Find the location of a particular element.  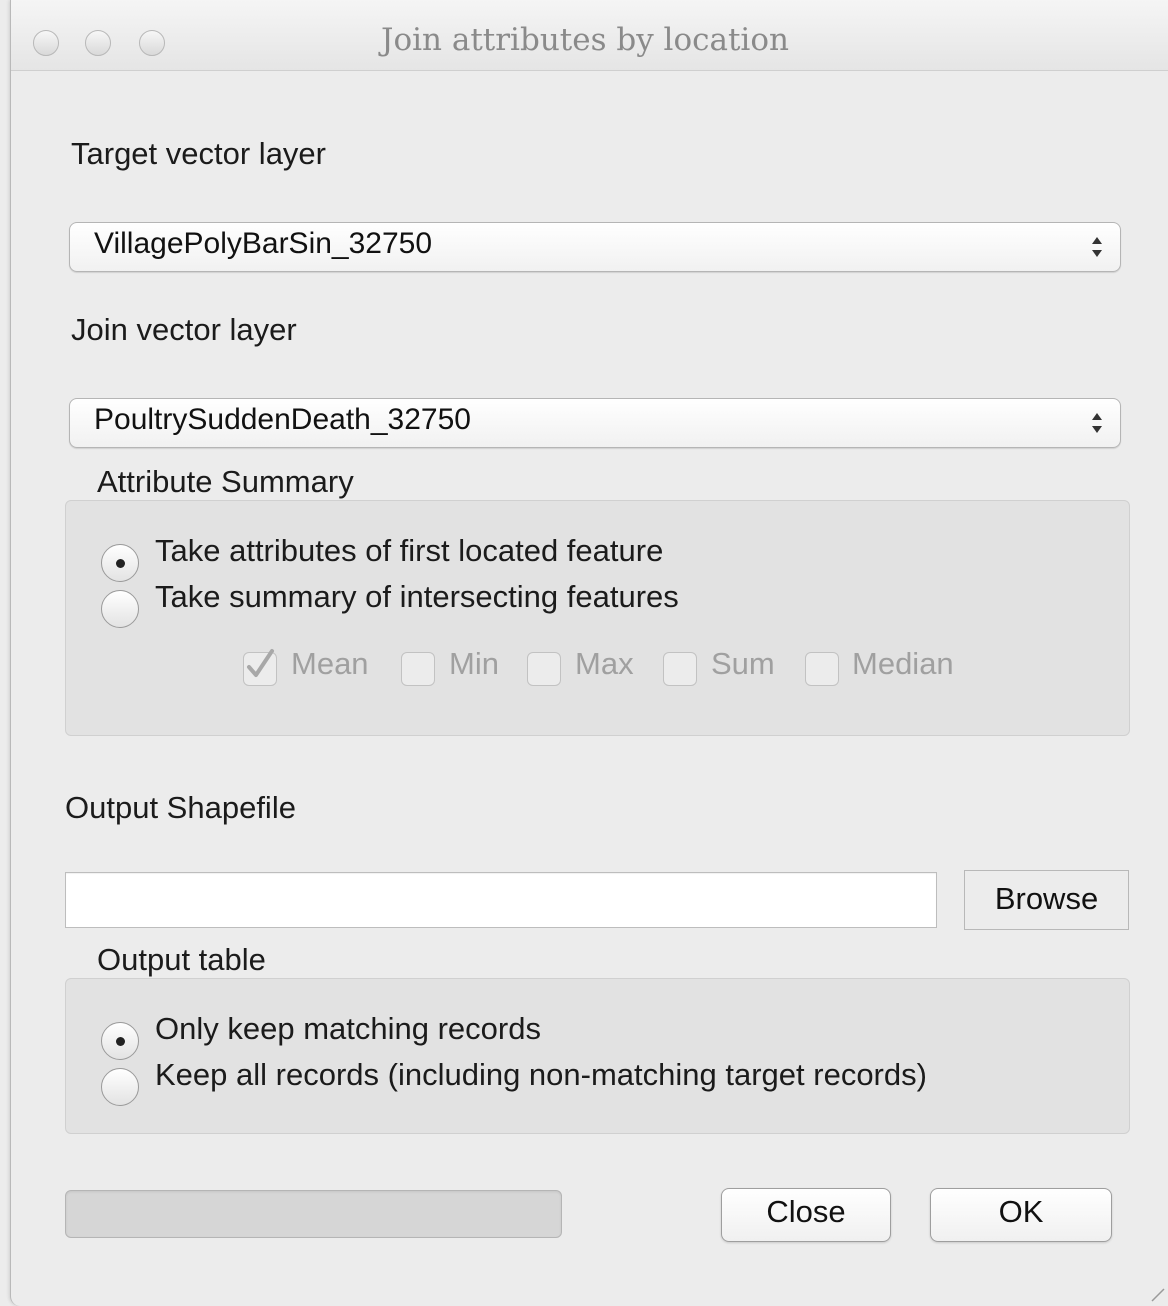

browse-button: Browse is located at coordinates (1046, 900).